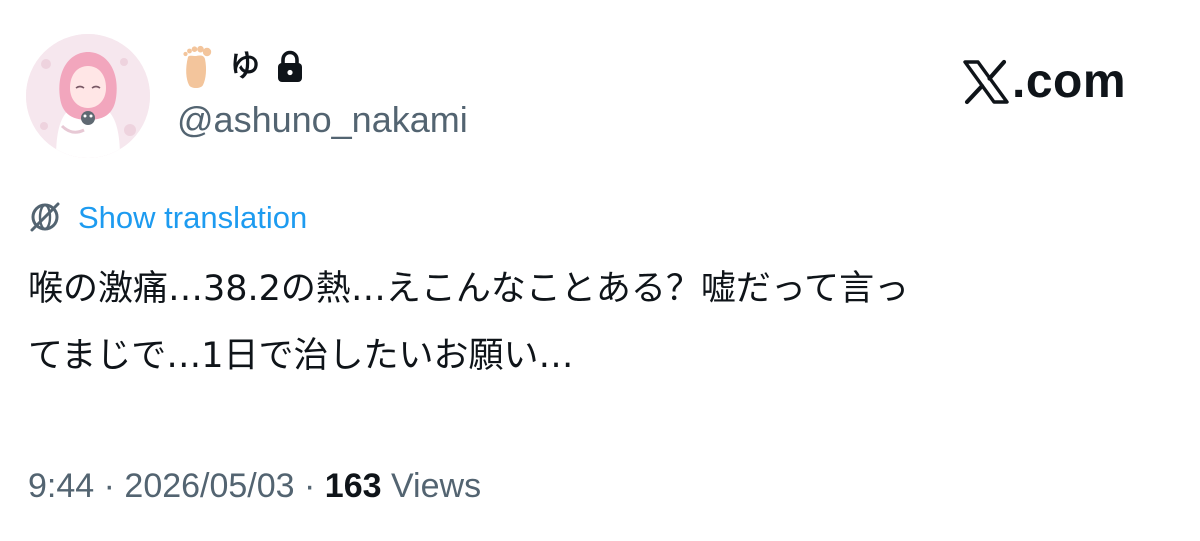 The width and height of the screenshot is (1200, 541). Describe the element at coordinates (1069, 81) in the screenshot. I see `brand-domain-text: .com` at that location.